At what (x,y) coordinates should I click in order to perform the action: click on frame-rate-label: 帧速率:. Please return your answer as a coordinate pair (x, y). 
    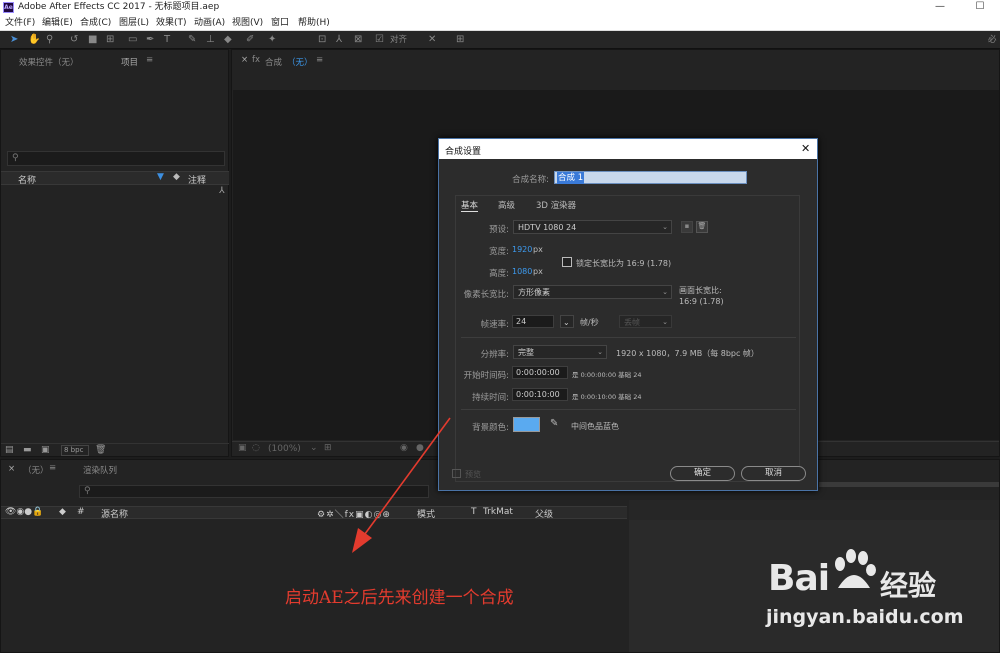
    Looking at the image, I should click on (494, 325).